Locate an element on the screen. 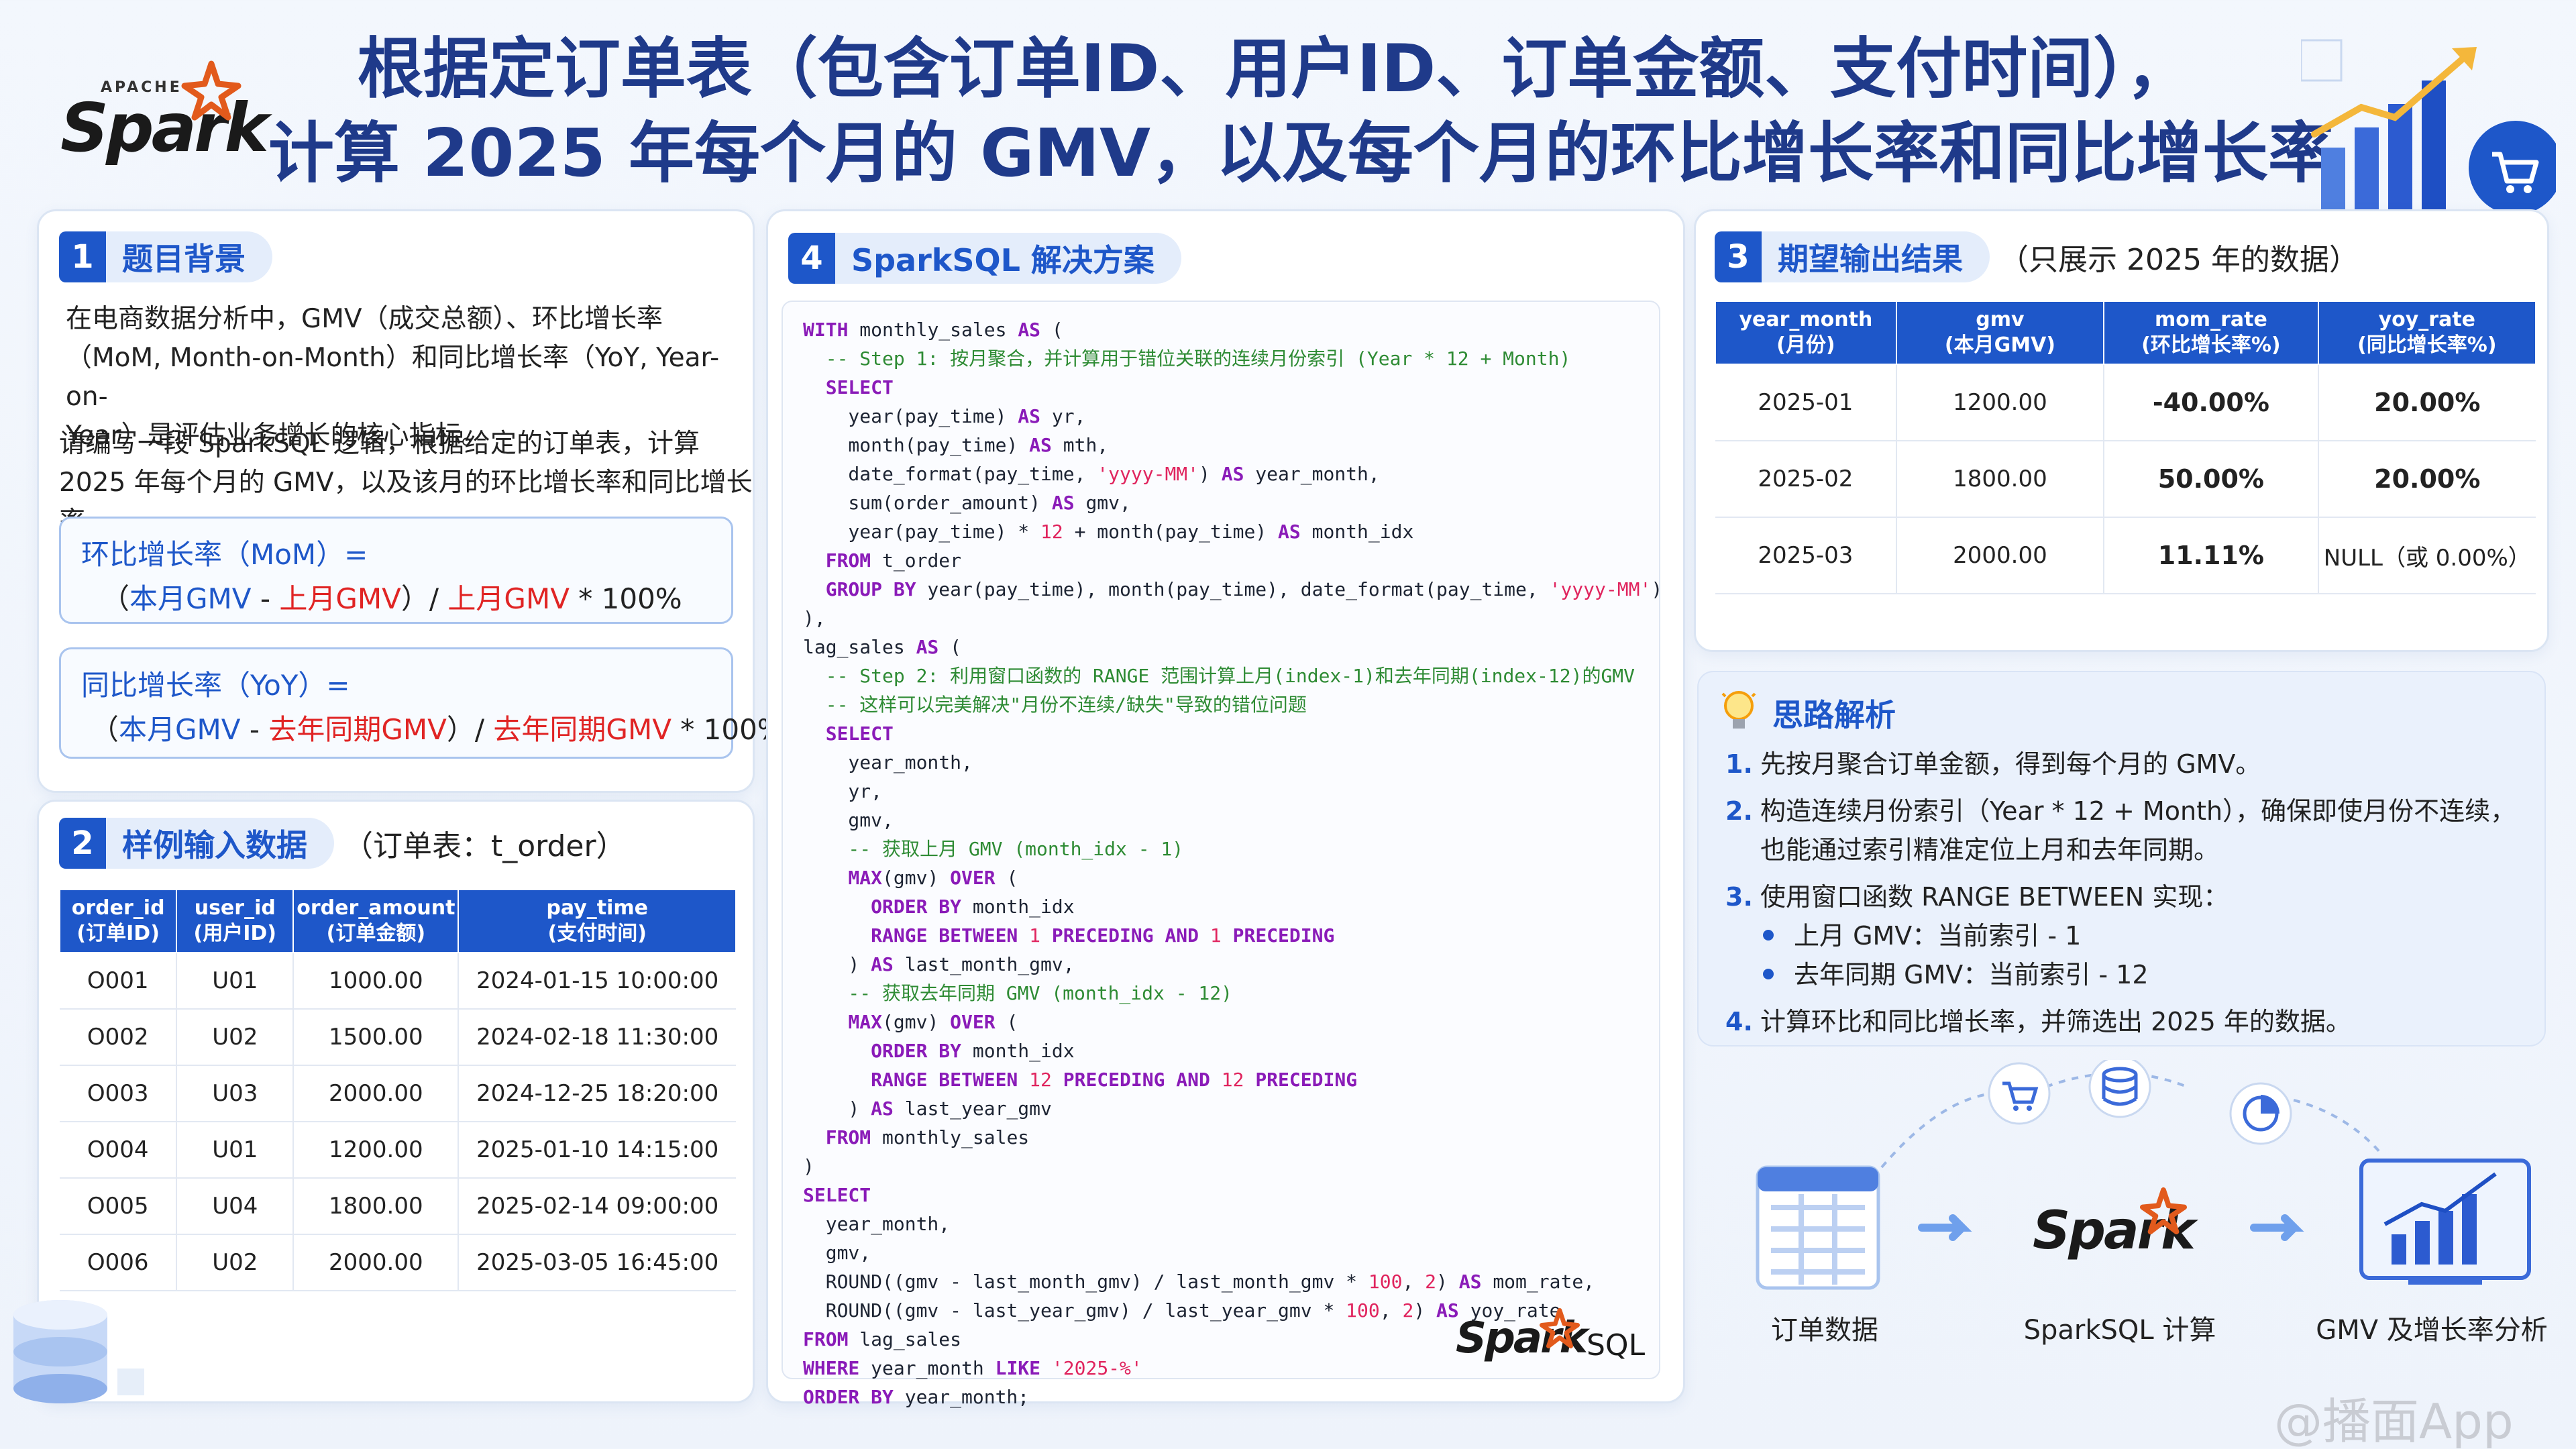 The image size is (2576, 1449). table-cell: 20.00% is located at coordinates (2427, 479).